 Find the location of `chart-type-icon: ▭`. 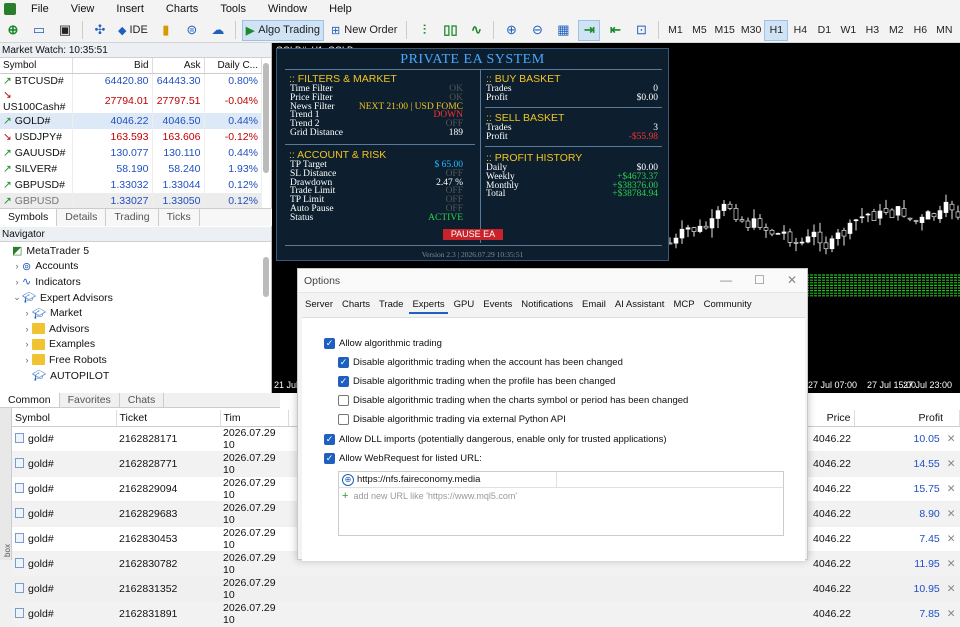

chart-type-icon: ▭ is located at coordinates (39, 30).